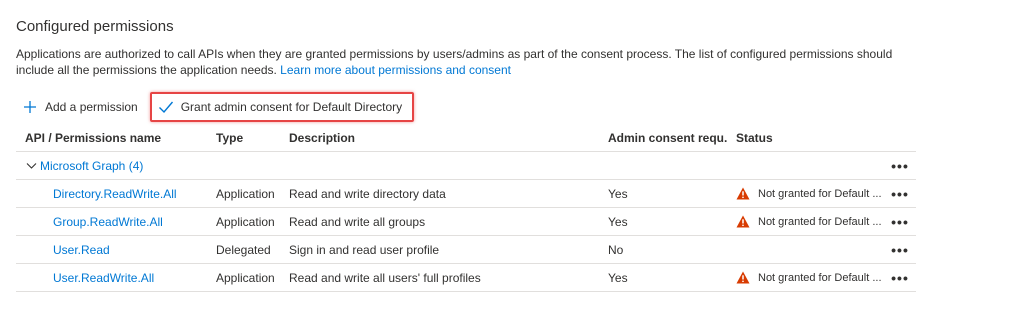 This screenshot has width=1010, height=320. I want to click on admin-consent-value: No, so click(616, 249).